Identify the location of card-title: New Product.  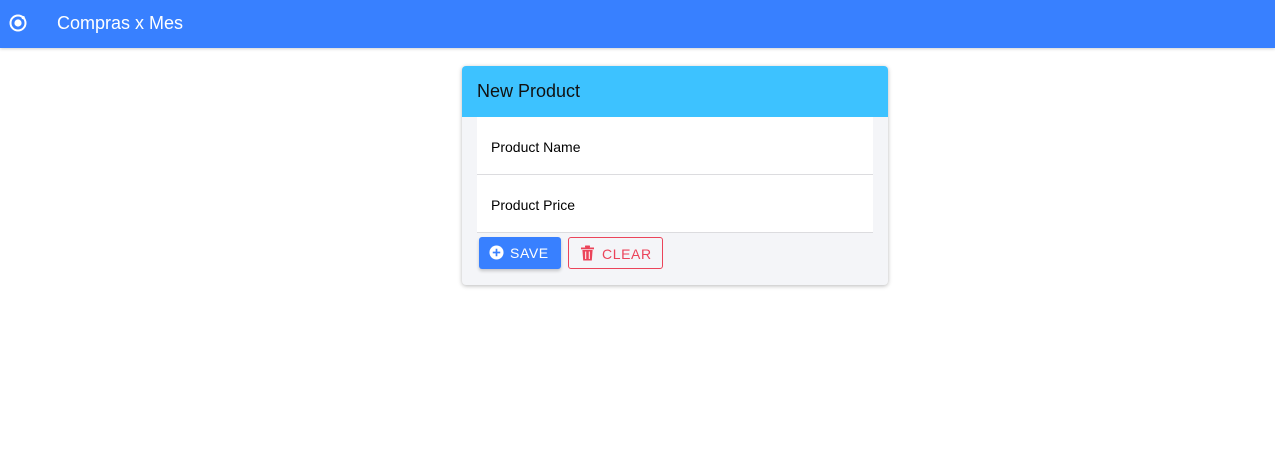
(529, 91).